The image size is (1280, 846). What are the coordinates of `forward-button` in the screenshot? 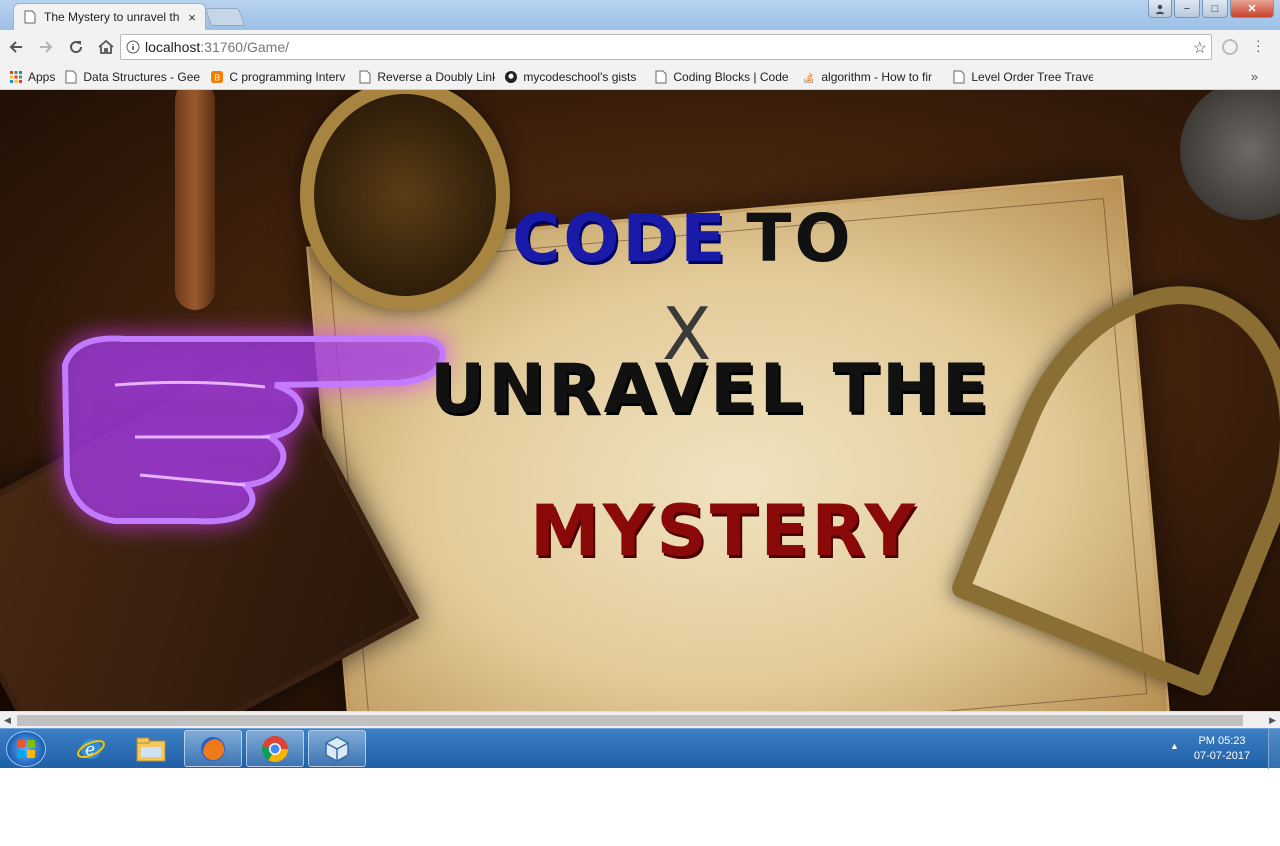 It's located at (46, 47).